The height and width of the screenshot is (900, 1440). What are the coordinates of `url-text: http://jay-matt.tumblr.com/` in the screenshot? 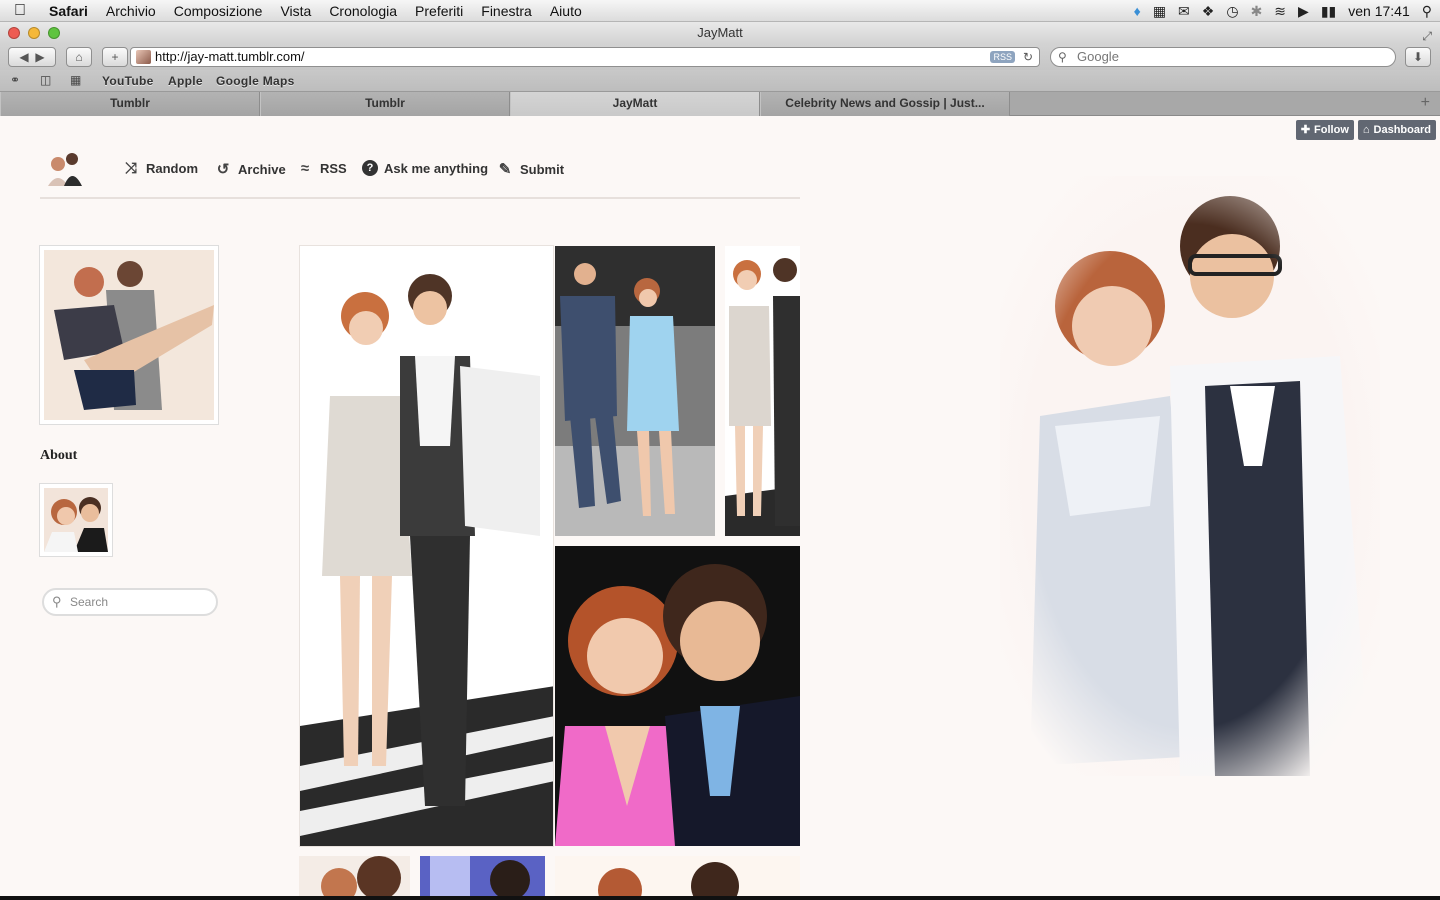 It's located at (230, 56).